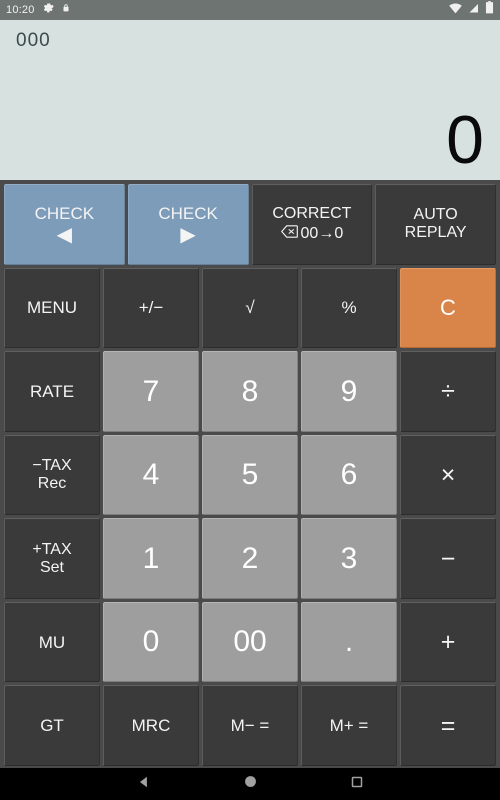  I want to click on sign-toggle-button: +/−, so click(151, 308).